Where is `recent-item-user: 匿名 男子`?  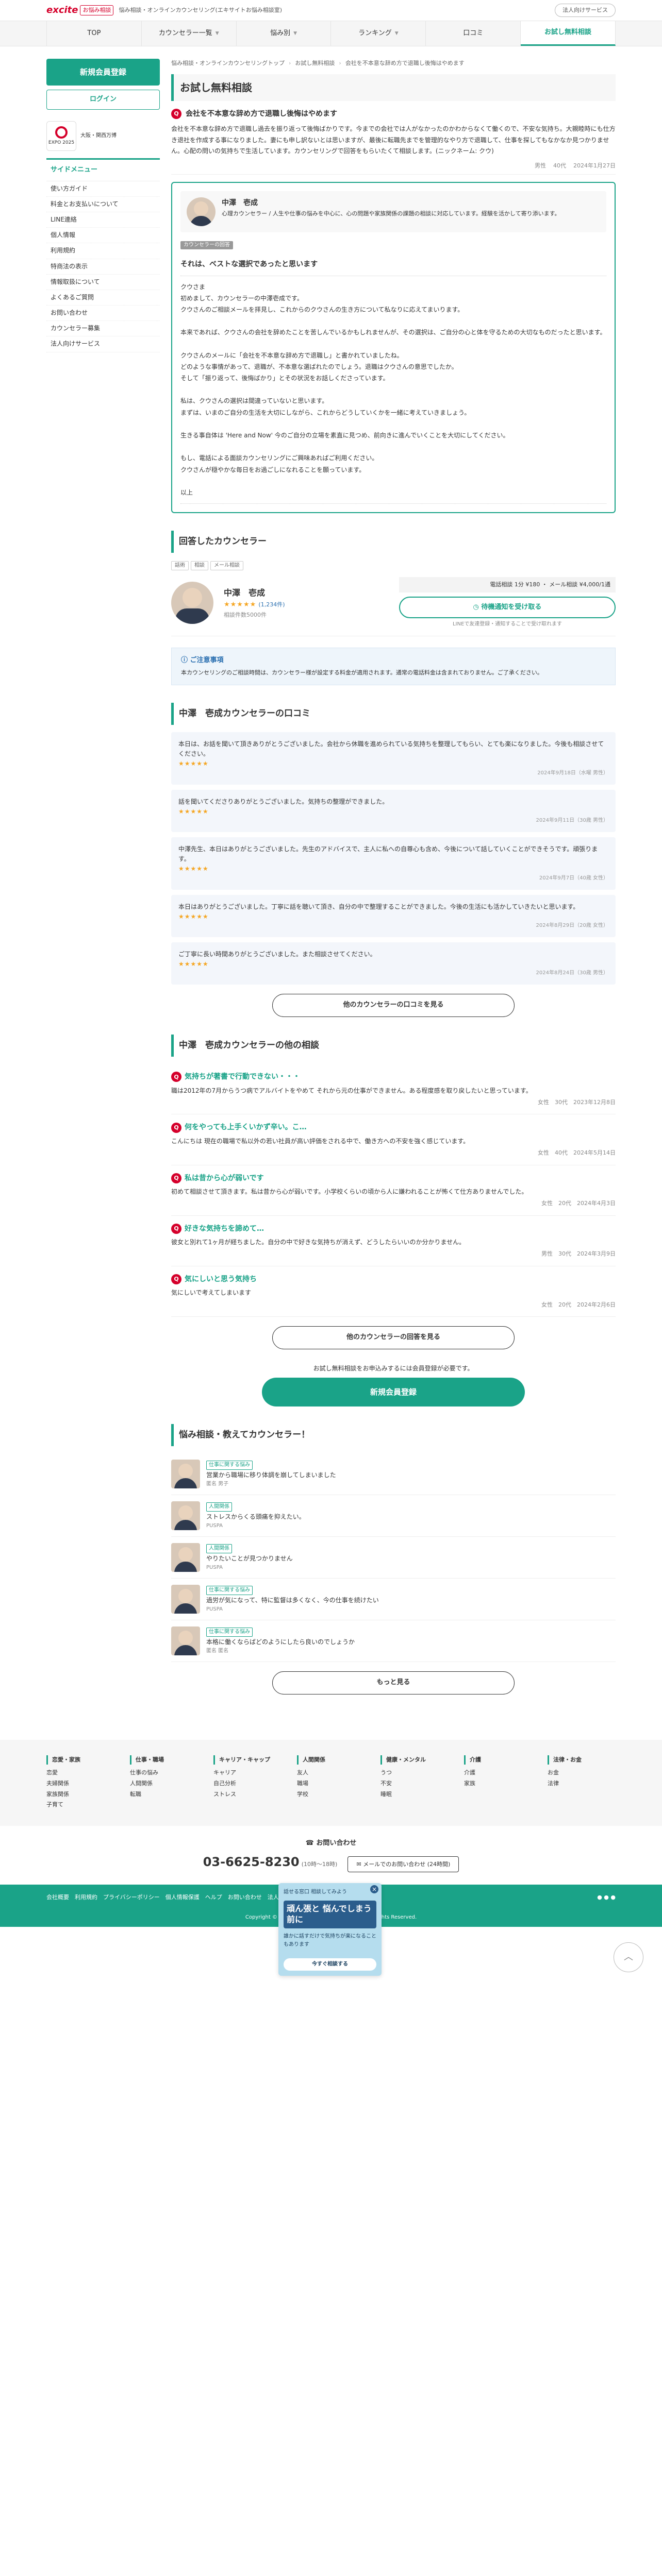 recent-item-user: 匿名 男子 is located at coordinates (217, 1484).